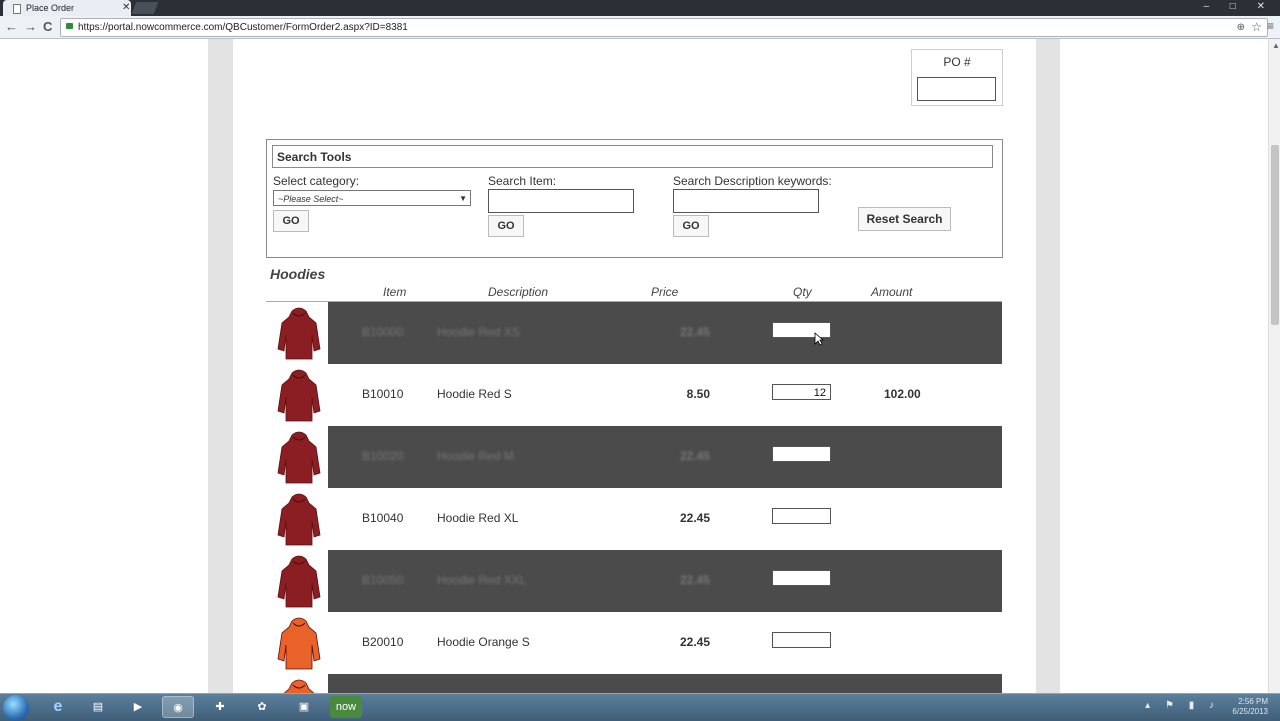 Image resolution: width=1280 pixels, height=721 pixels. Describe the element at coordinates (802, 292) in the screenshot. I see `column-header-qty: Qty` at that location.